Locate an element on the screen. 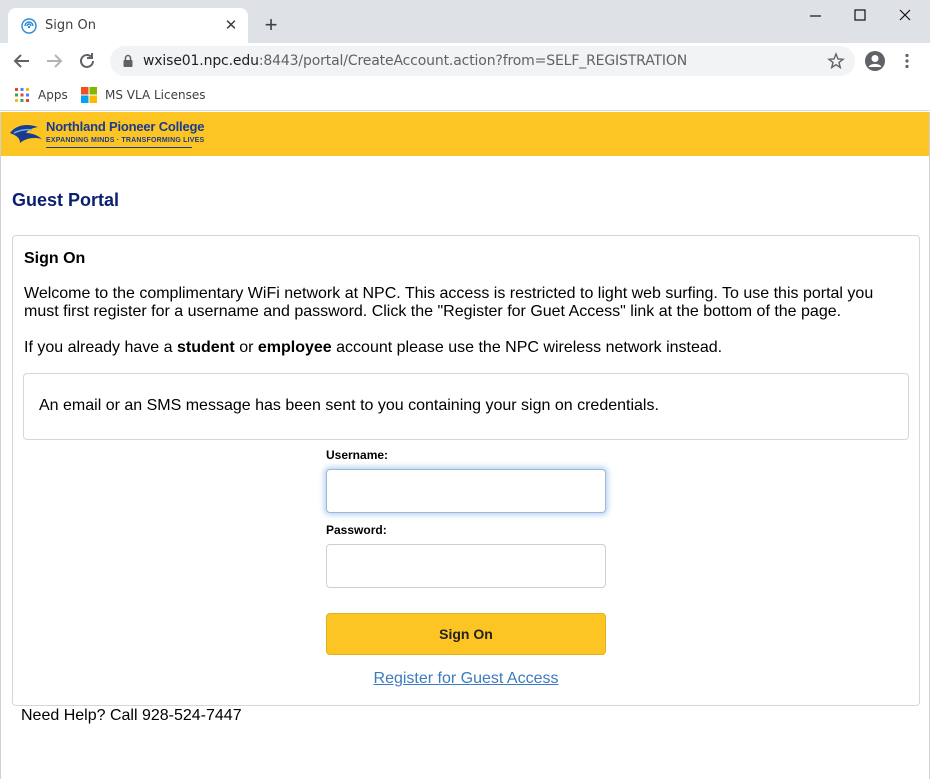 This screenshot has width=930, height=779. bookmark-ms-vla: MS VLA Licenses is located at coordinates (143, 95).